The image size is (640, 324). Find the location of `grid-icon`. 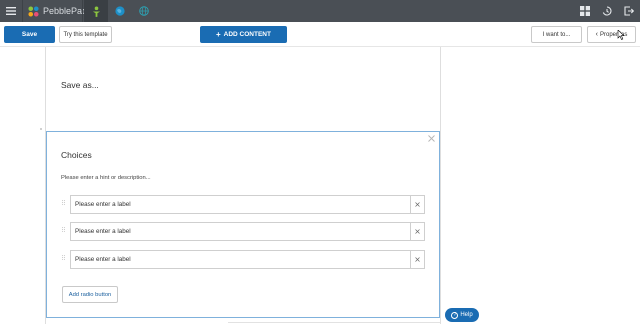

grid-icon is located at coordinates (585, 11).